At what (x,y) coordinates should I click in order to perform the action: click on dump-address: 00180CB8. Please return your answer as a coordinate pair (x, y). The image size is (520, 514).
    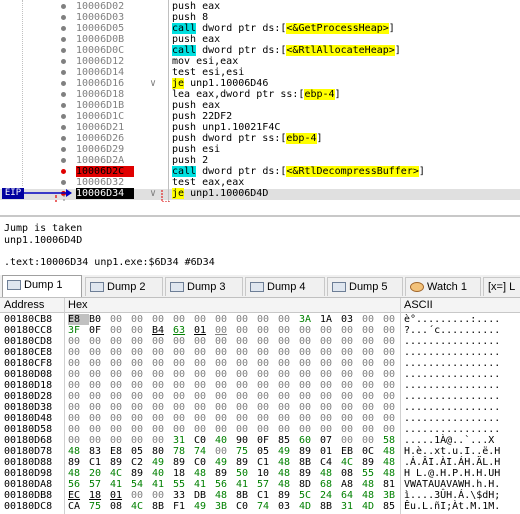
    Looking at the image, I should click on (28, 319).